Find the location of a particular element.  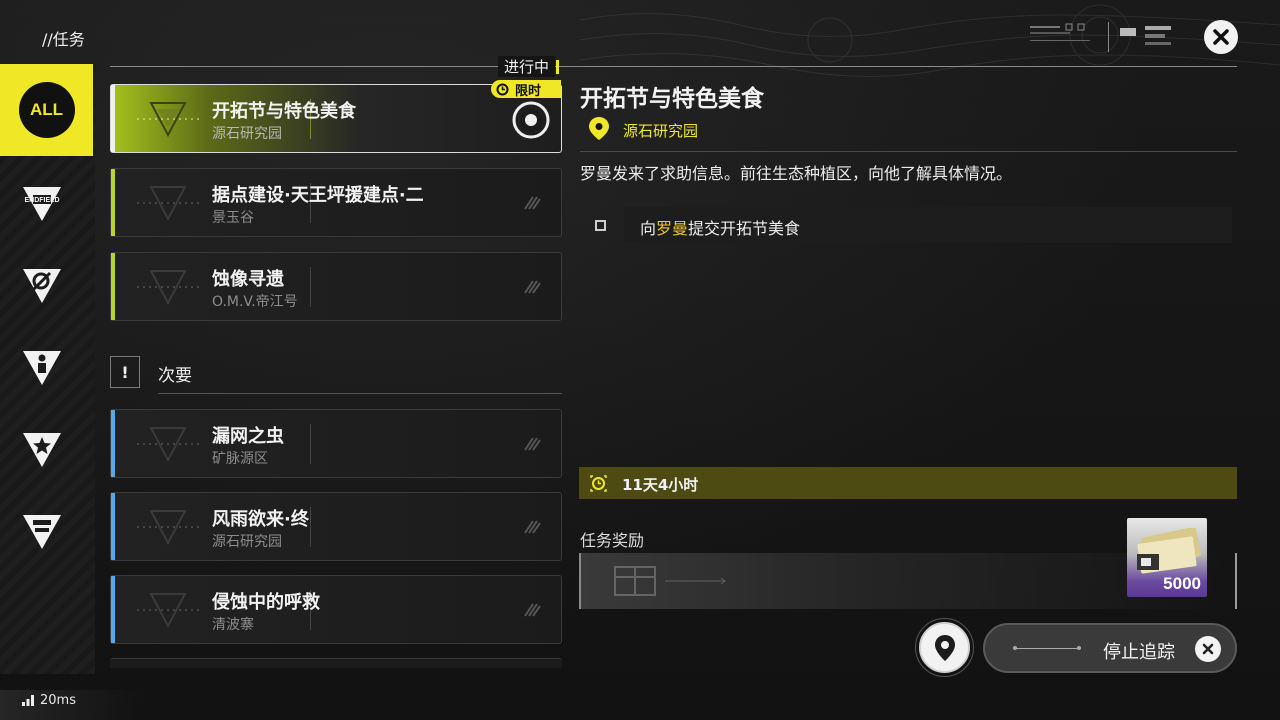

rail-item-compass is located at coordinates (42, 286).